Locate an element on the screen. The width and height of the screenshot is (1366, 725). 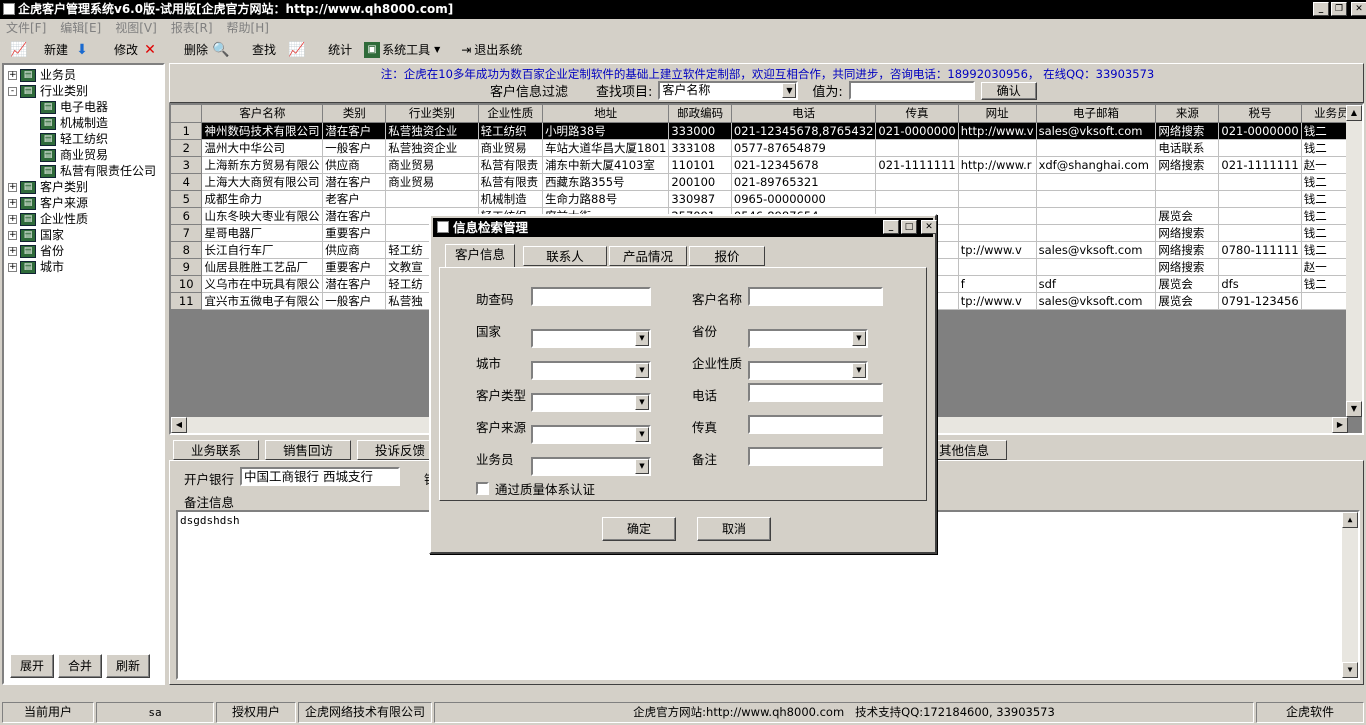
exit-button: ⇥ 退出系统 is located at coordinates (490, 50).